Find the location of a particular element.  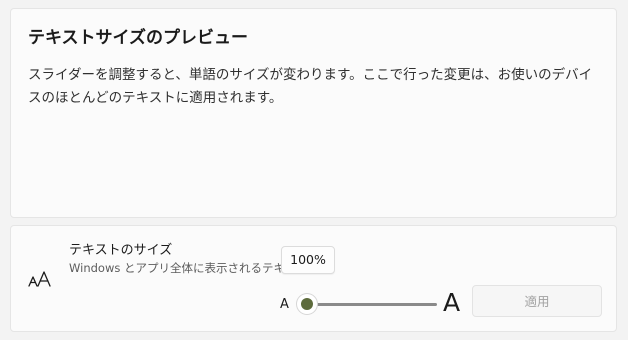

text-size-value: 100% is located at coordinates (308, 260).